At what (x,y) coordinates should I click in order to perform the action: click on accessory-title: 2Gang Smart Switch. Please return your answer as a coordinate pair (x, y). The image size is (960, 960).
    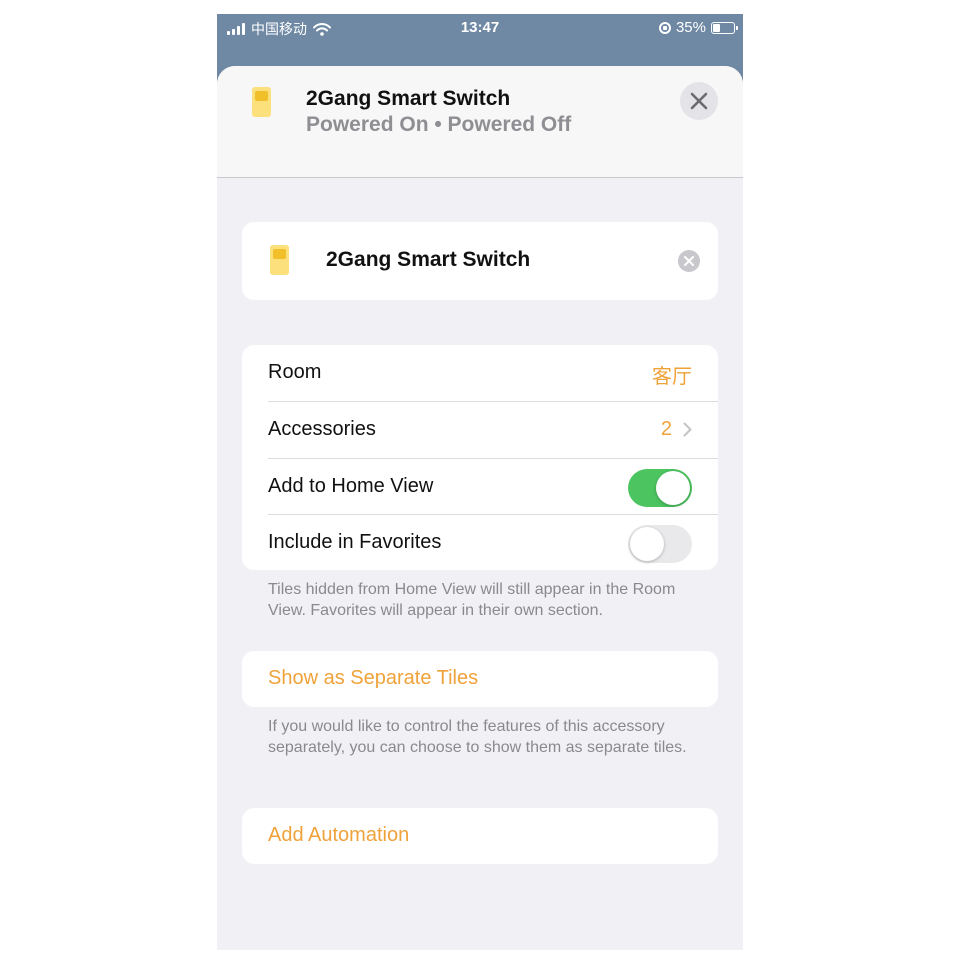
    Looking at the image, I should click on (408, 98).